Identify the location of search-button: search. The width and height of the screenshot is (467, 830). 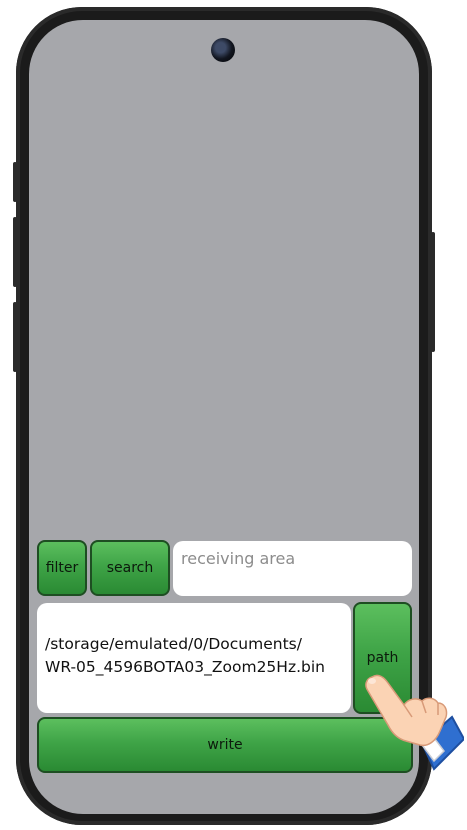
(130, 568).